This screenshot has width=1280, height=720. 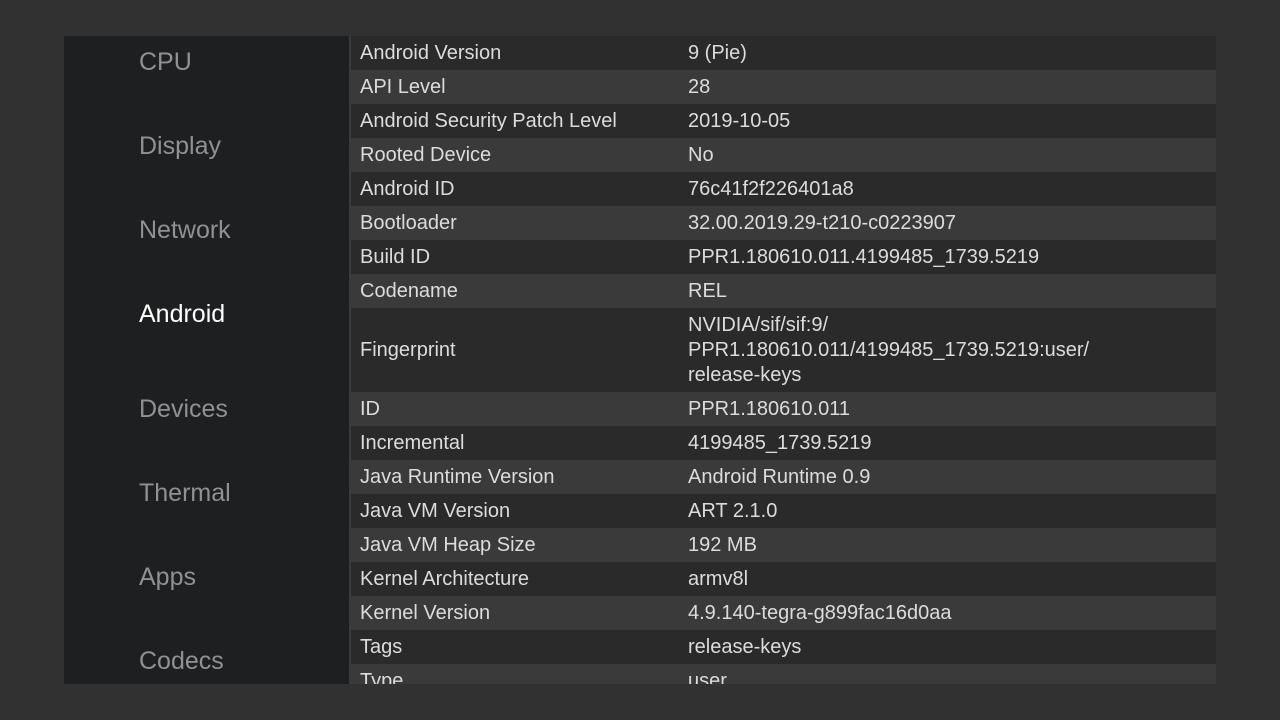 I want to click on detail-key: Bootloader, so click(x=408, y=222).